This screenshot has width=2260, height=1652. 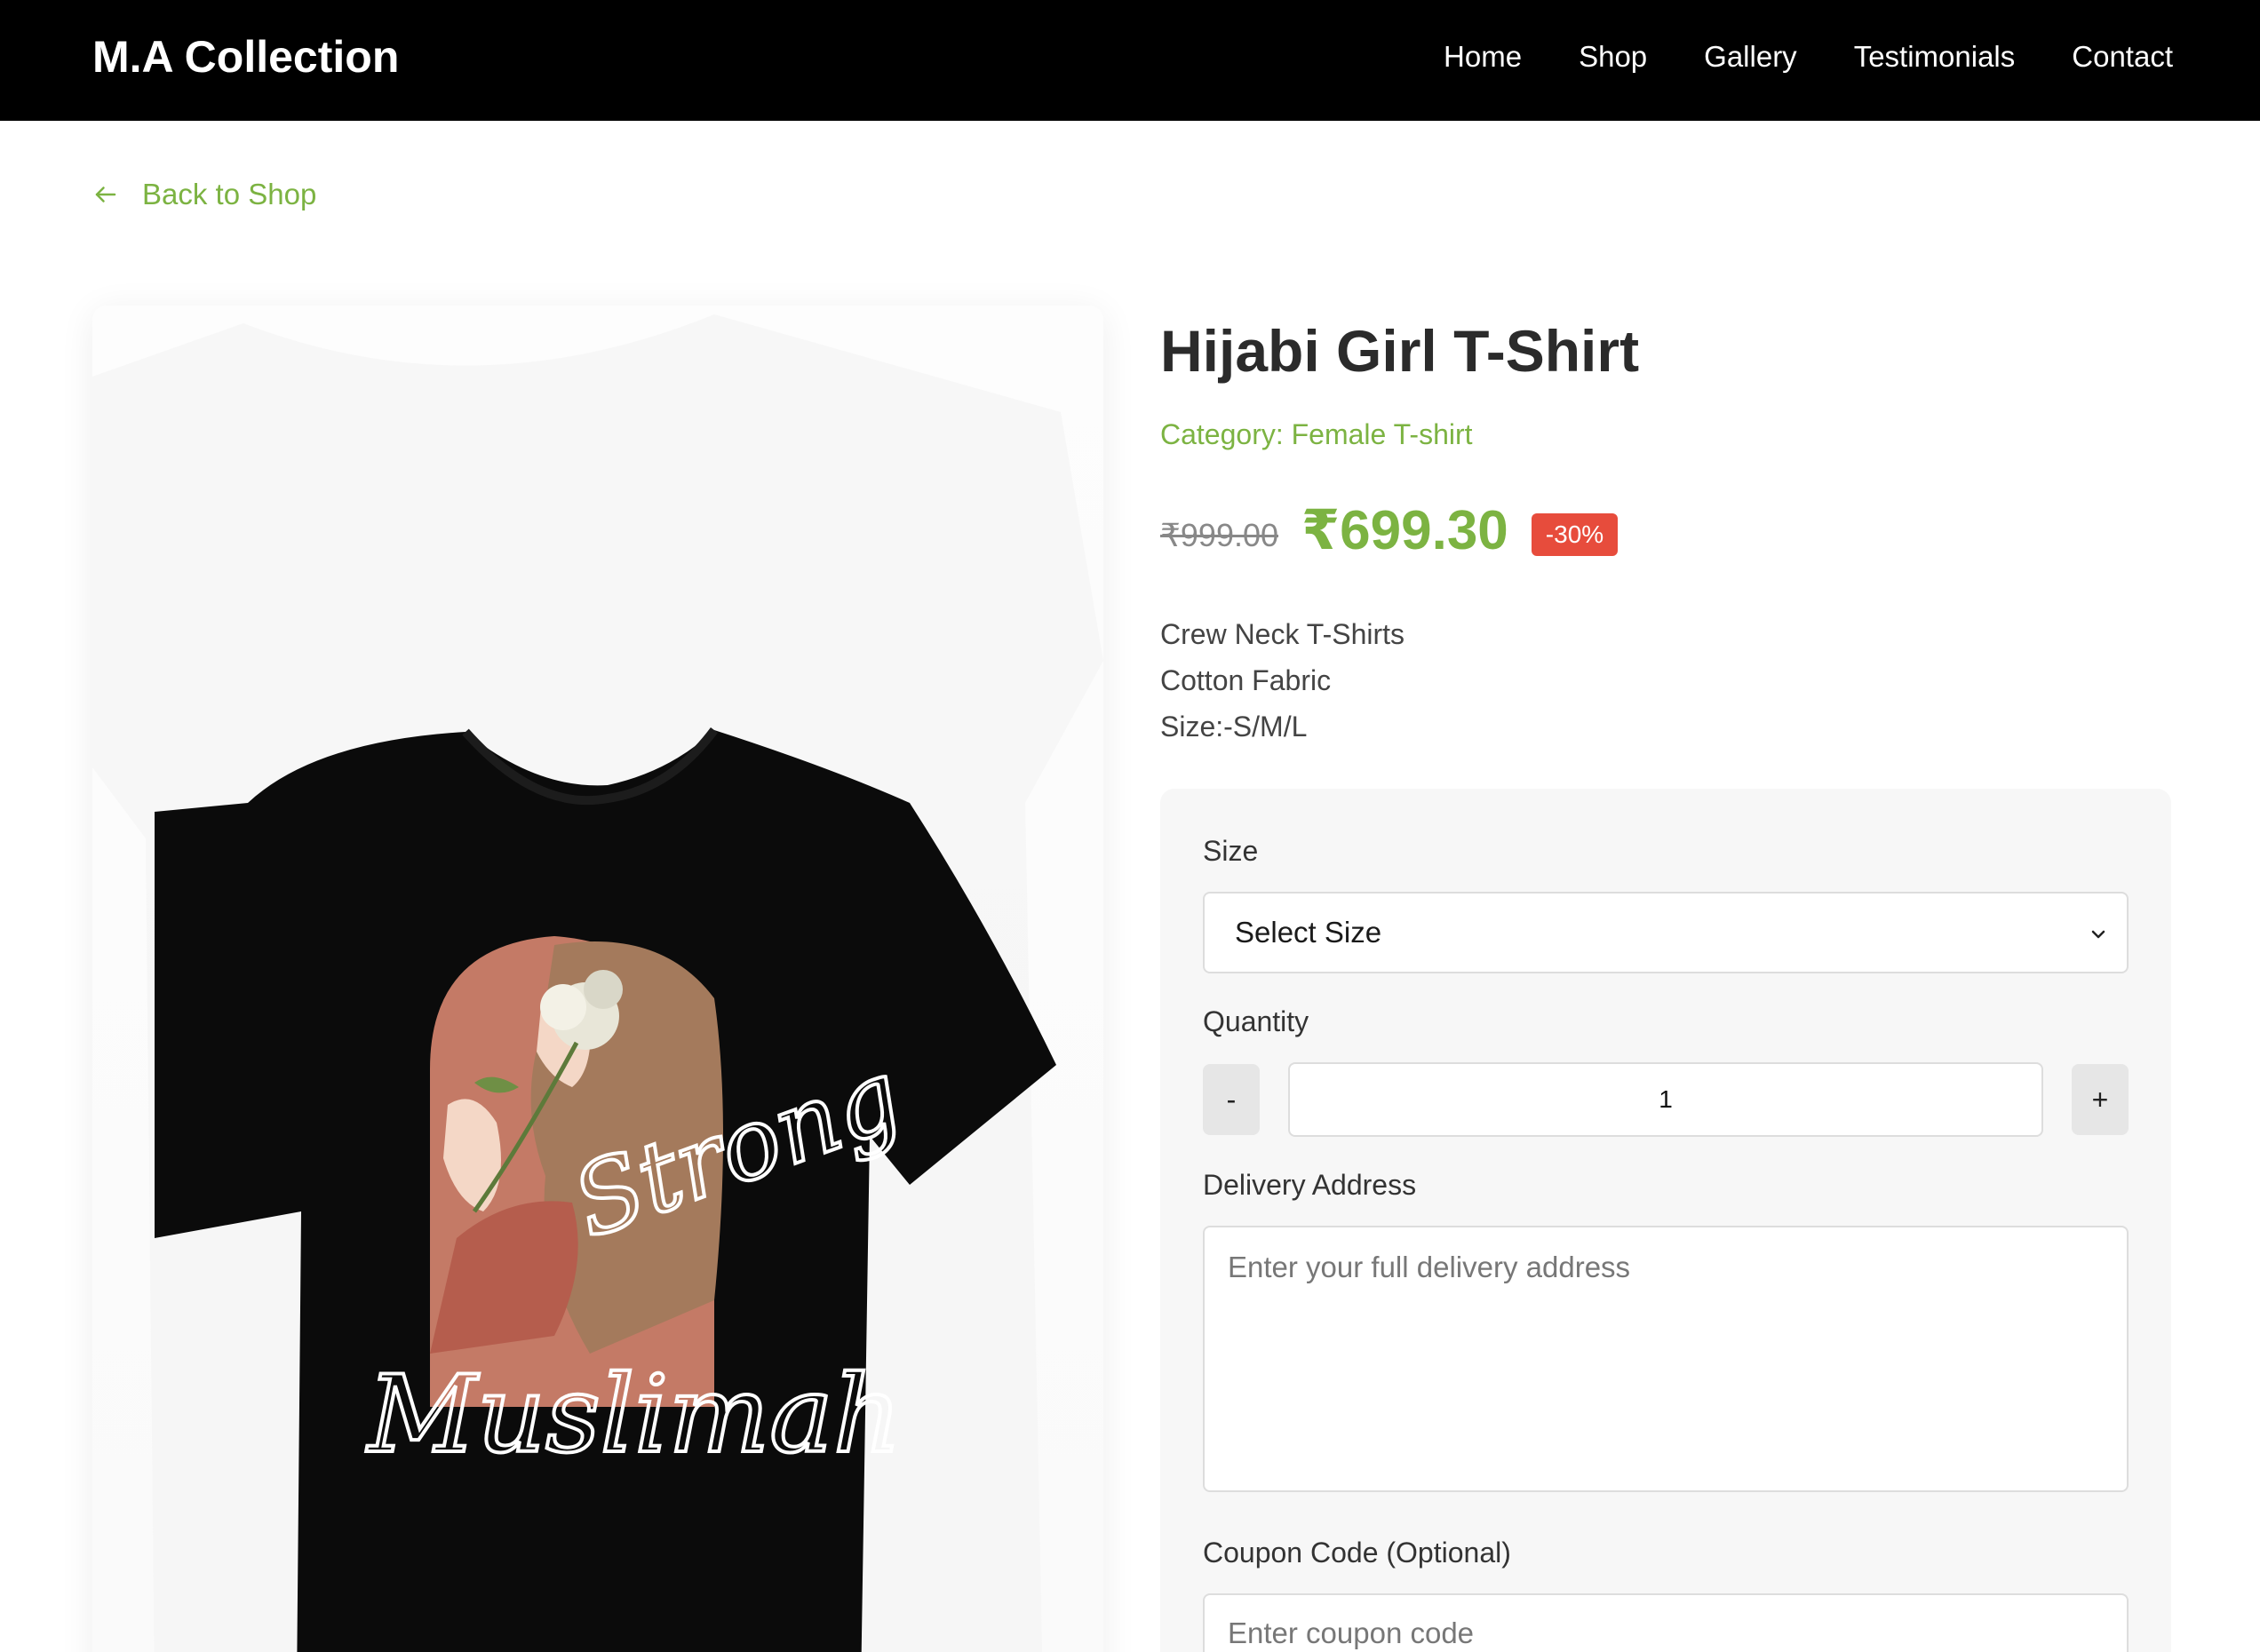 What do you see at coordinates (1613, 57) in the screenshot?
I see `nav-shop: Shop` at bounding box center [1613, 57].